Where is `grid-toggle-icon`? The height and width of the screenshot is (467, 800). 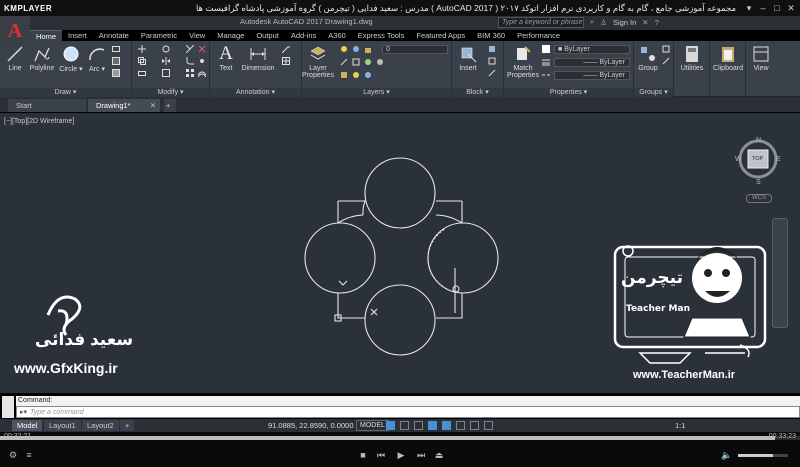
grid-toggle-icon is located at coordinates (390, 425).